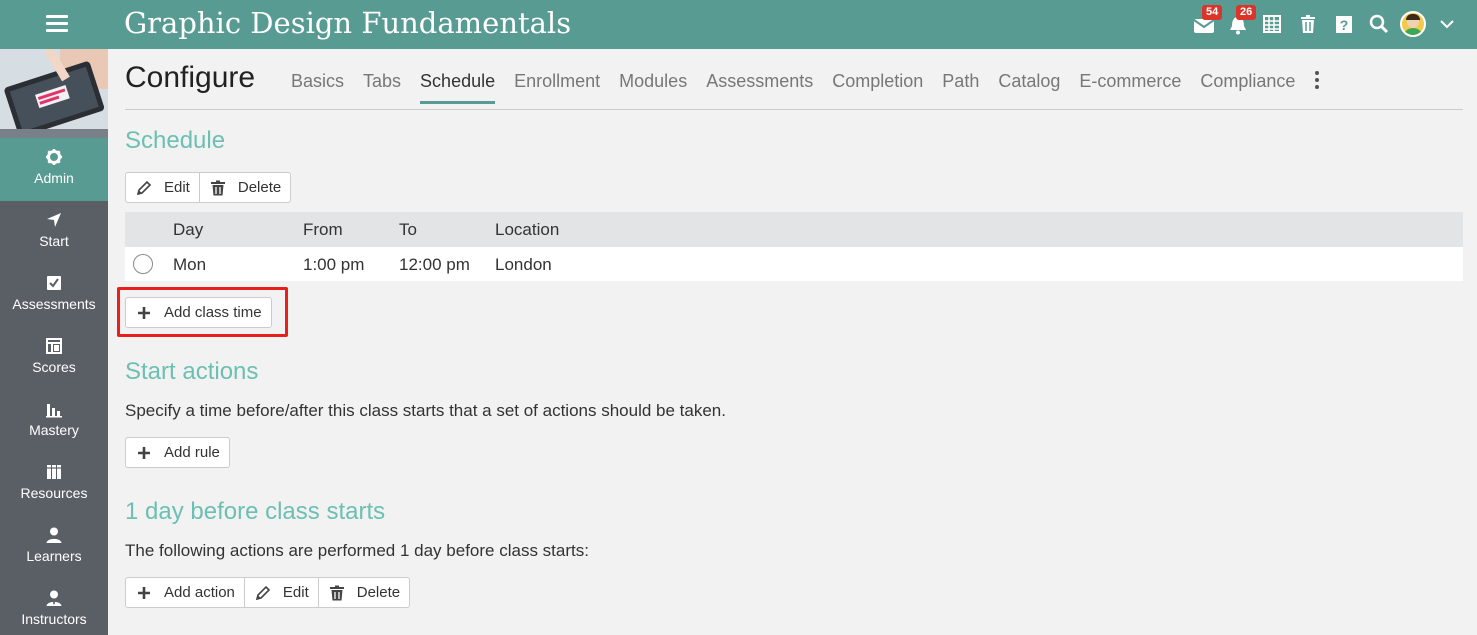 Image resolution: width=1477 pixels, height=635 pixels. I want to click on sidebar-item-admin: Admin, so click(54, 169).